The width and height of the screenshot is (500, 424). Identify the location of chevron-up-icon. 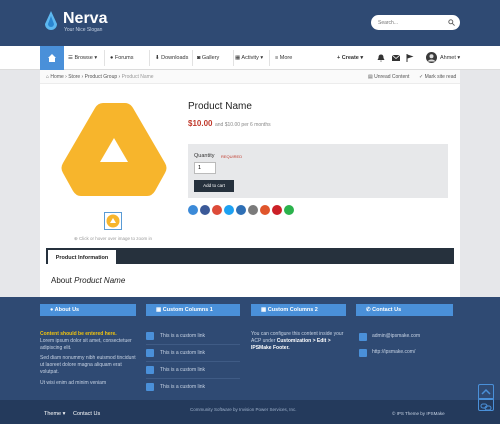
(486, 391).